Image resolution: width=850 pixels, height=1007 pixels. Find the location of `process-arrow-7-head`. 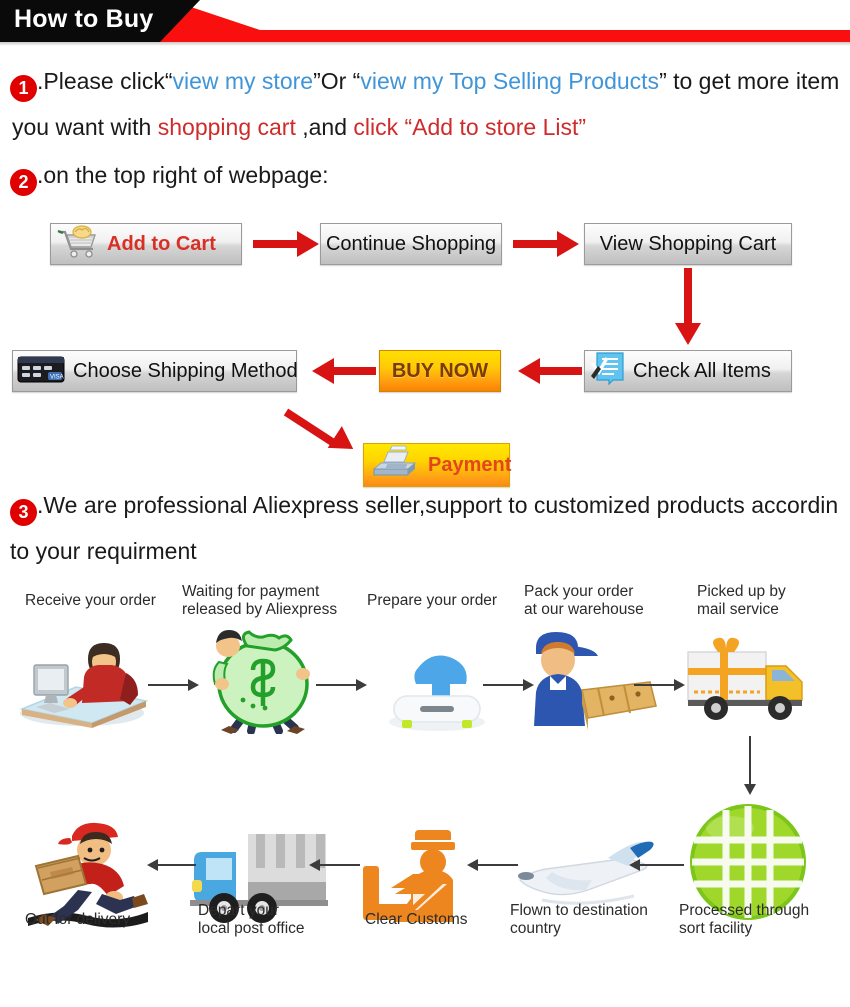

process-arrow-7-head is located at coordinates (472, 865).